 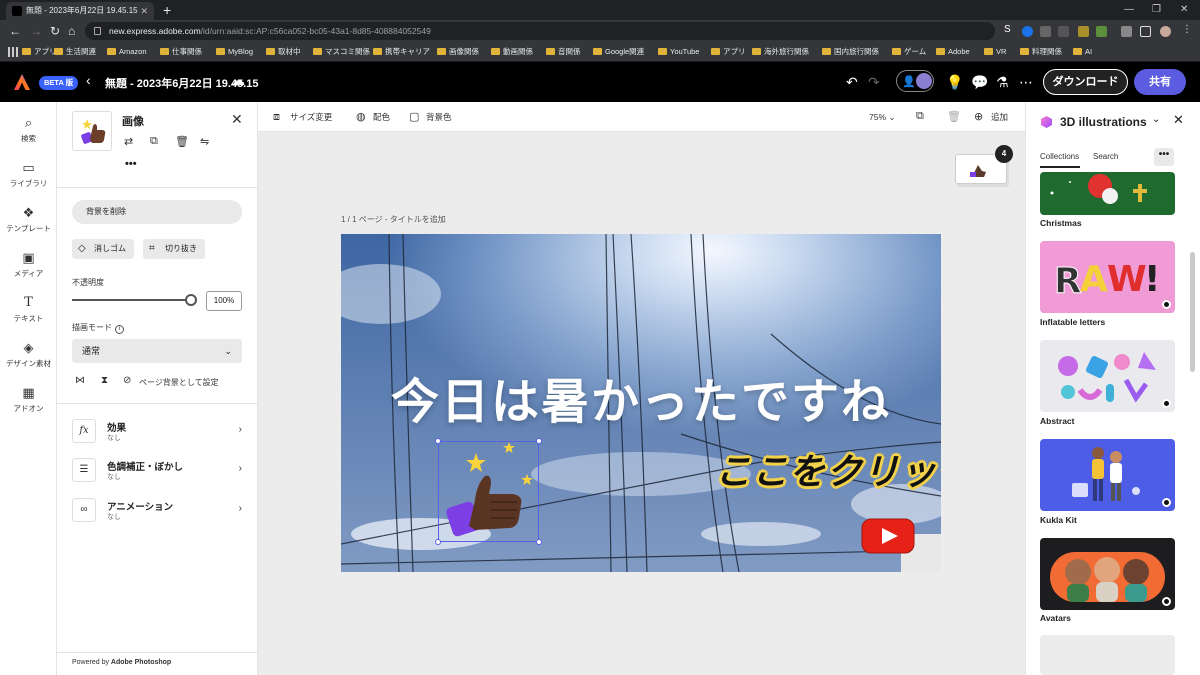 What do you see at coordinates (127, 52) in the screenshot?
I see `bookmark-item: Amazon` at bounding box center [127, 52].